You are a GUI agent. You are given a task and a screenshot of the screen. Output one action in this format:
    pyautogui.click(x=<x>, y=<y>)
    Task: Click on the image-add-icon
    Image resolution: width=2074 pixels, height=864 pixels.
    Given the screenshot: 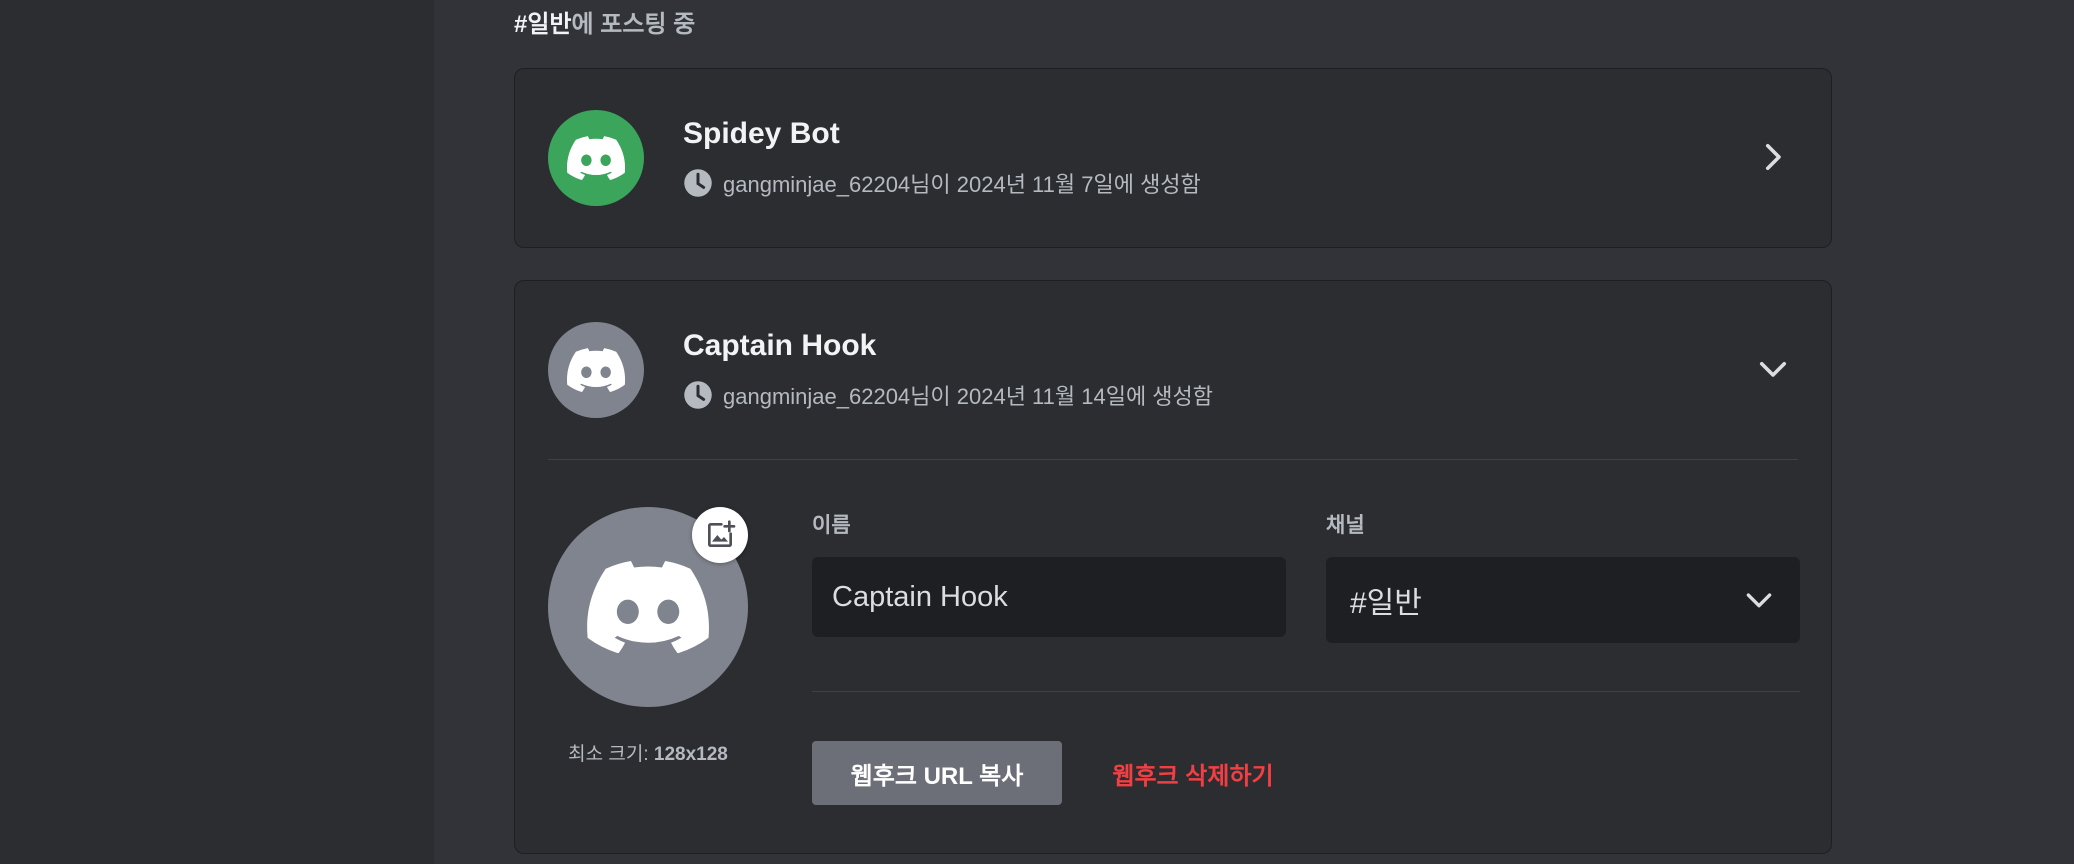 What is the action you would take?
    pyautogui.click(x=722, y=533)
    